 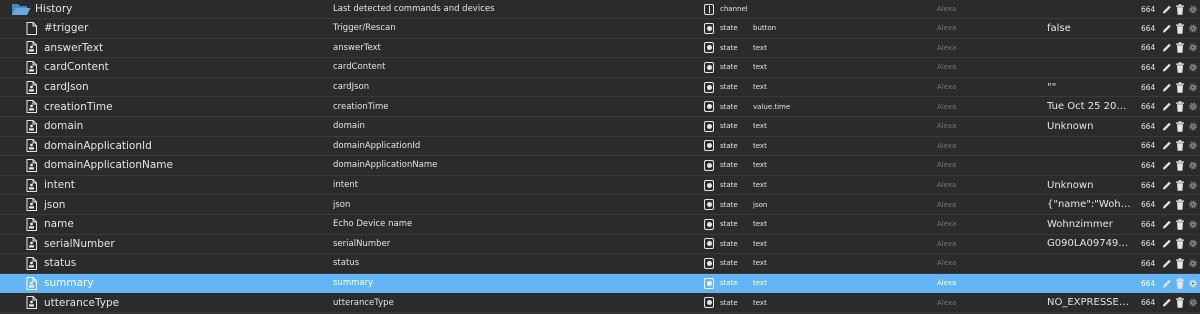 I want to click on object-value: "", so click(x=1089, y=87).